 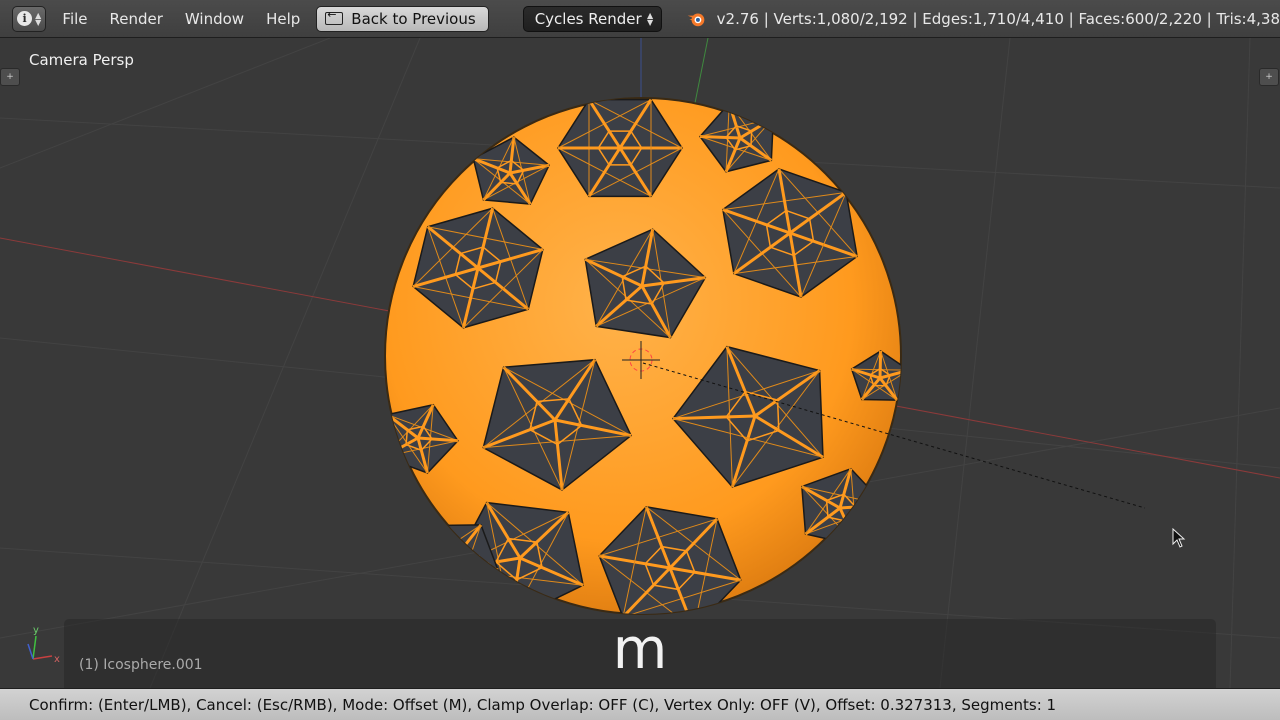 I want to click on menu-help: Help, so click(x=283, y=19).